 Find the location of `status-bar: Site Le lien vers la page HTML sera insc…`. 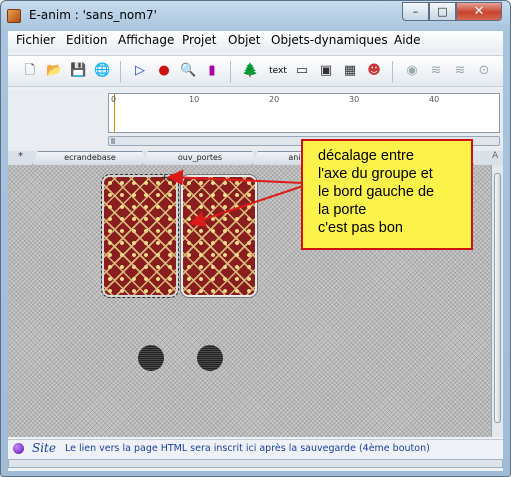

status-bar: Site Le lien vers la page HTML sera insc… is located at coordinates (255, 448).